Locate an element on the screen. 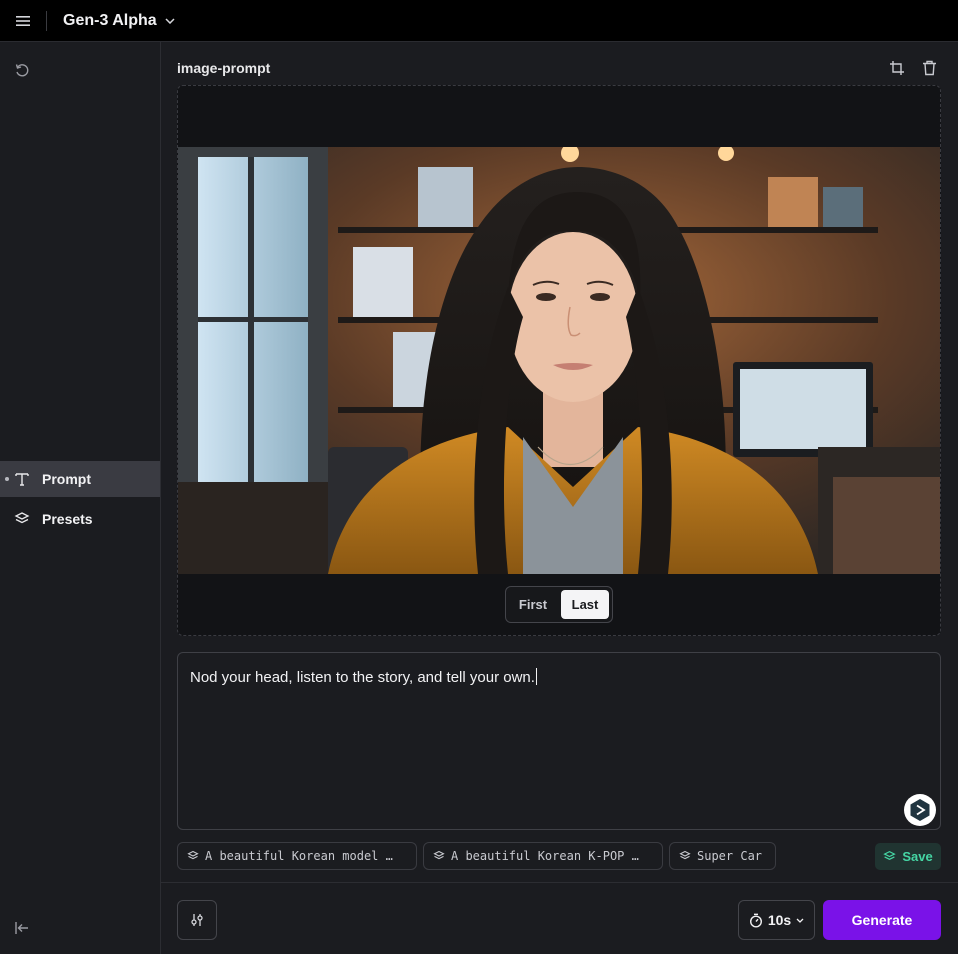 The width and height of the screenshot is (958, 954). reset-icon is located at coordinates (22, 70).